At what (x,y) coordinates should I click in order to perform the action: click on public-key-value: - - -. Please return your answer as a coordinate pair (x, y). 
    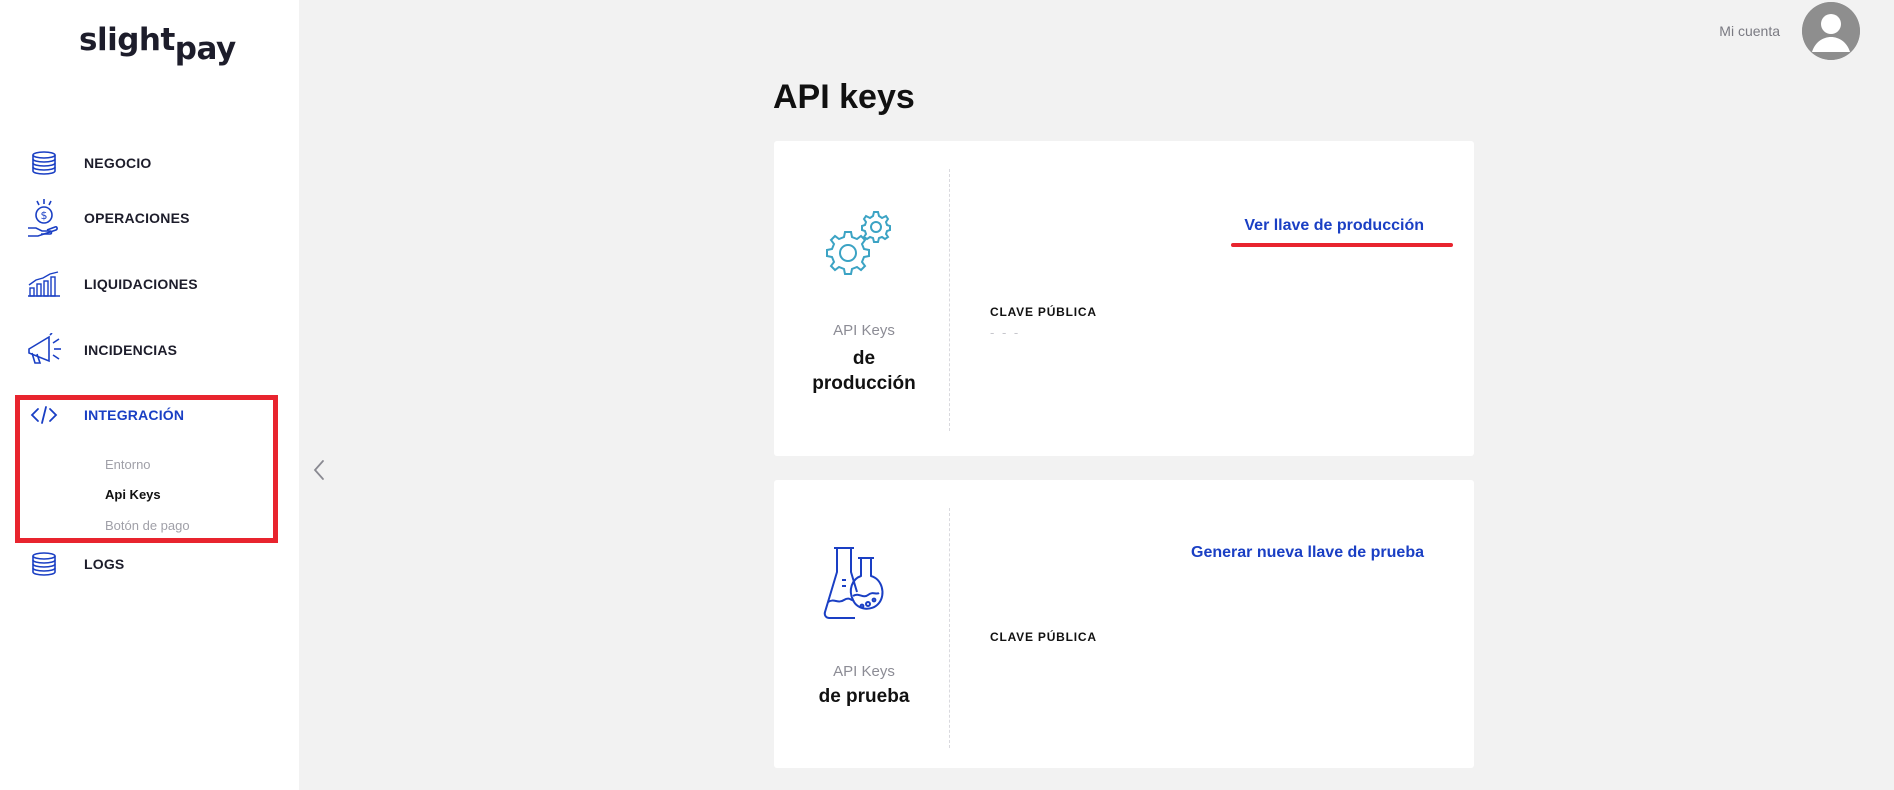
    Looking at the image, I should click on (1005, 332).